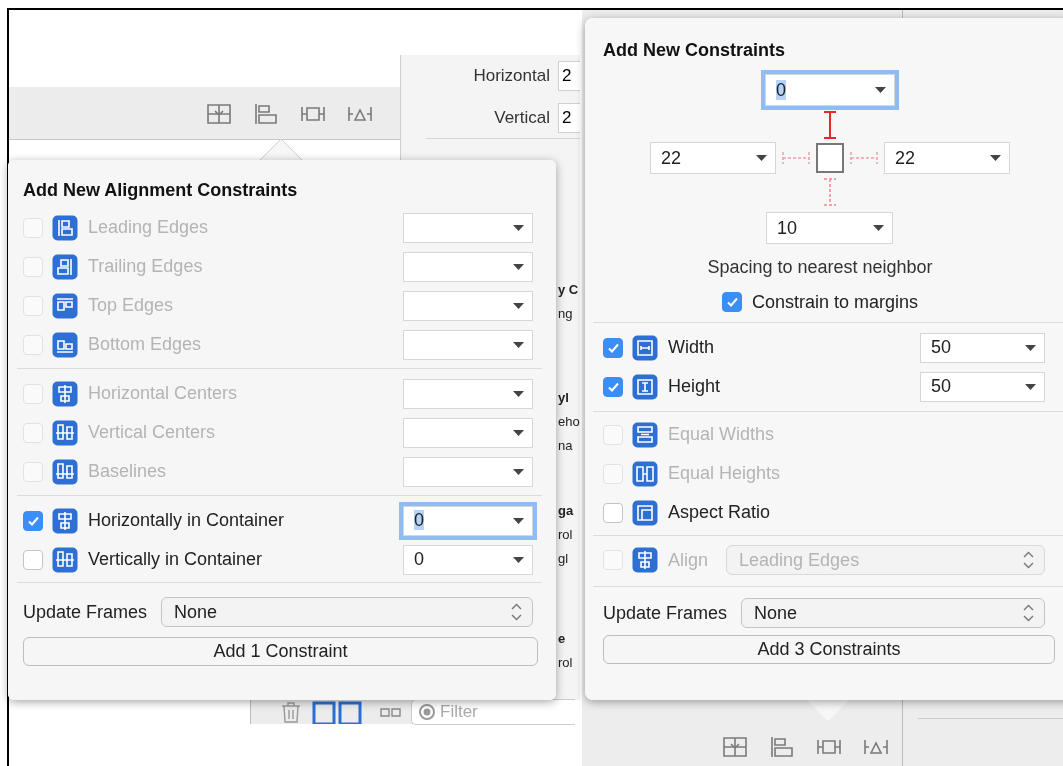 The width and height of the screenshot is (1063, 766). I want to click on option-label: Equal Widths, so click(721, 434).